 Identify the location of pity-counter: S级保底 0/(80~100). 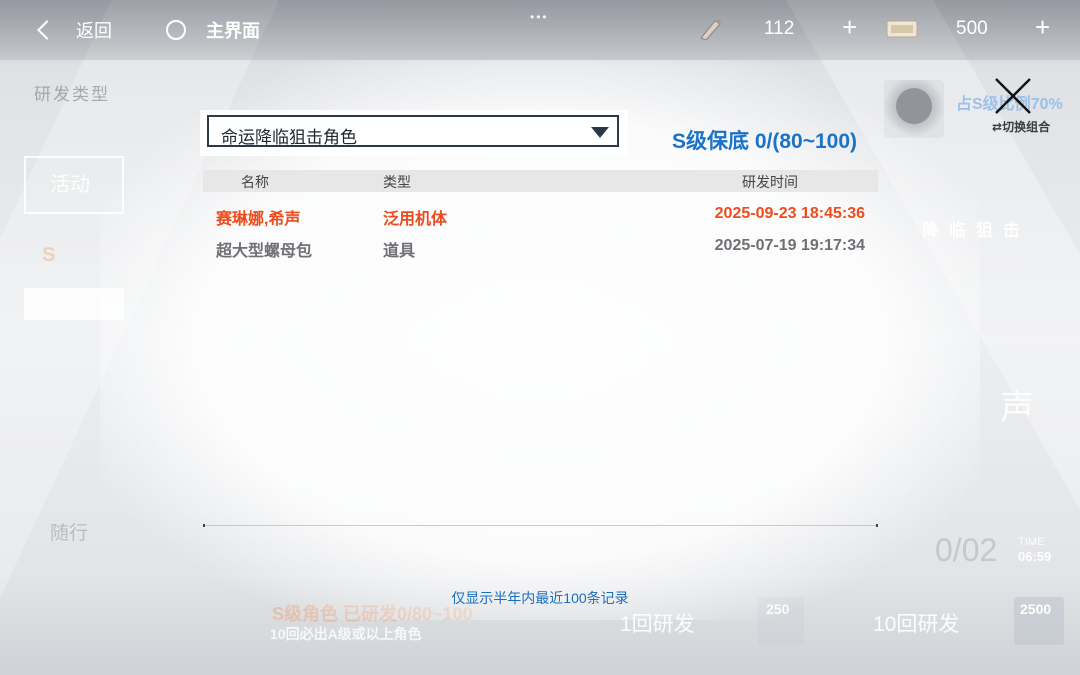
(765, 141).